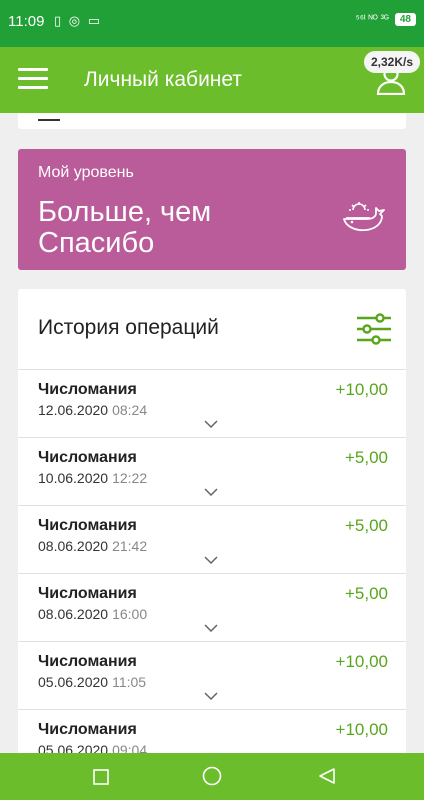  I want to click on battery-icon: 48, so click(405, 19).